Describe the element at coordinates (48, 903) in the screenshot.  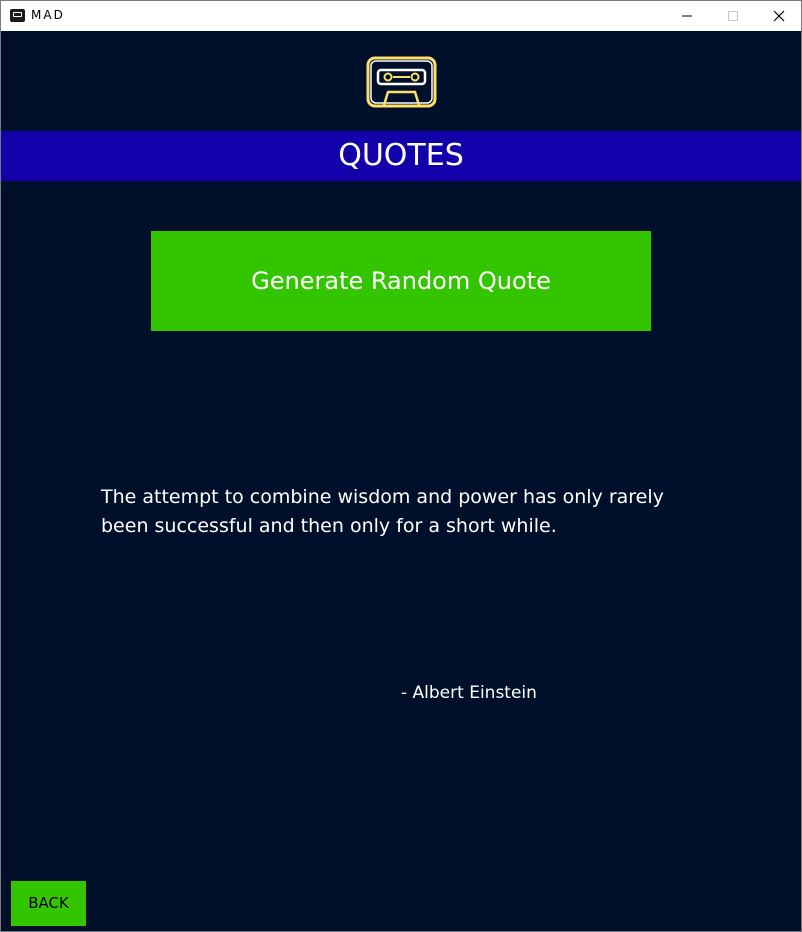
I see `back-button: BACK` at that location.